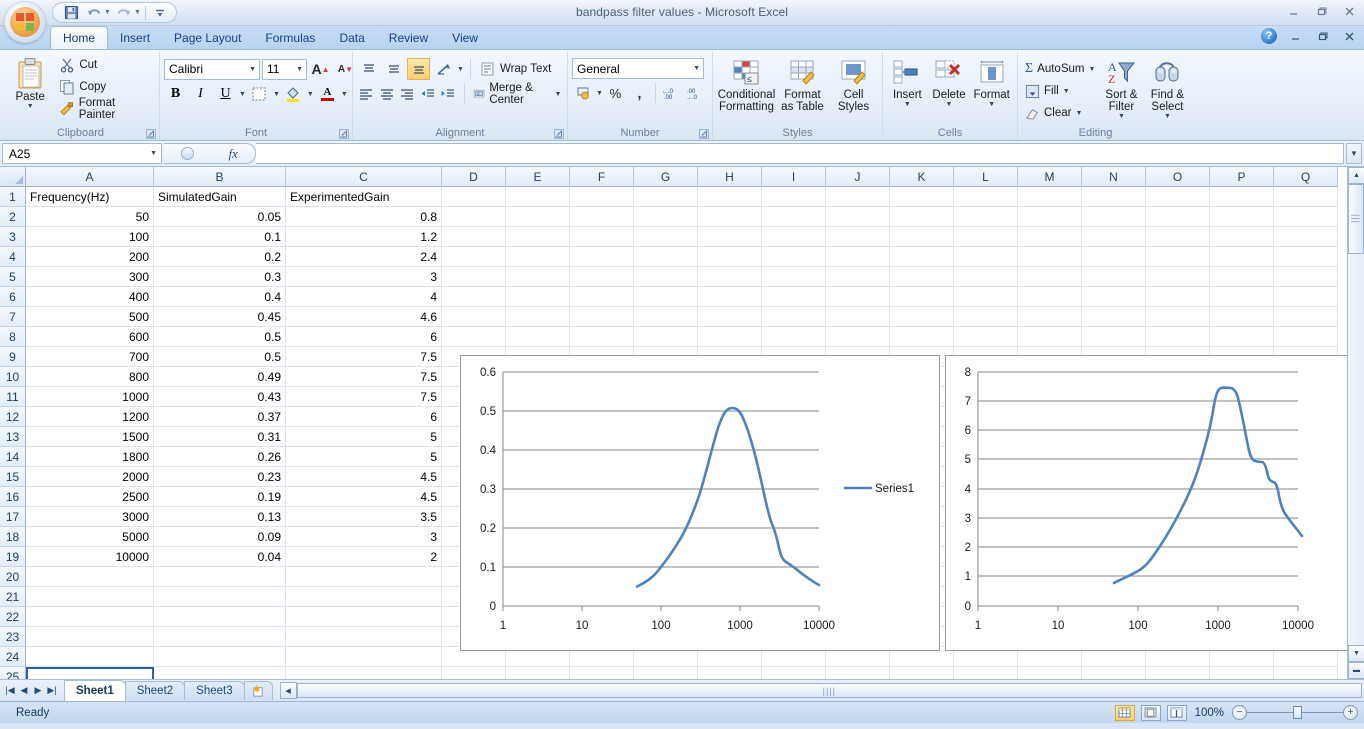  Describe the element at coordinates (615, 93) in the screenshot. I see `percent-style-button: %` at that location.